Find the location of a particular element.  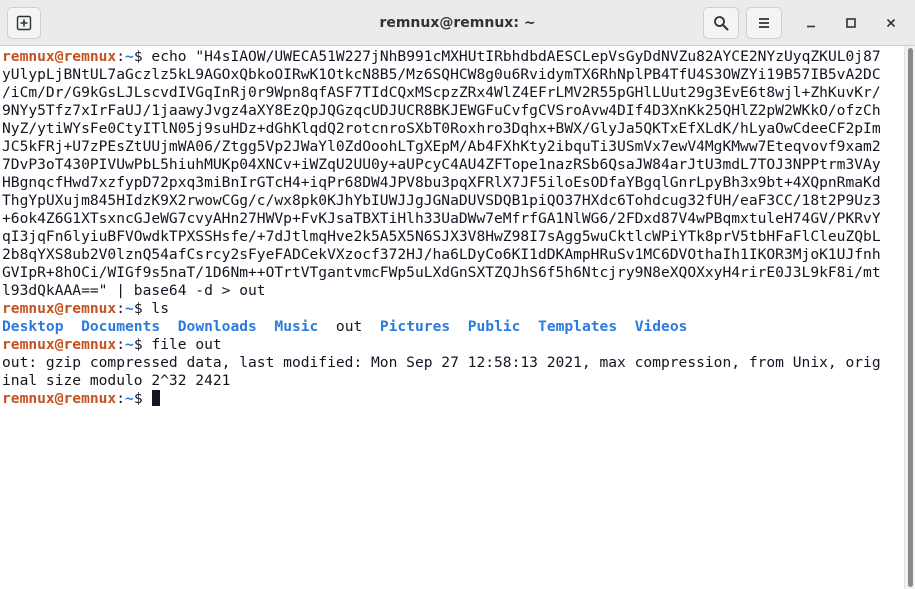

search-button is located at coordinates (721, 23).